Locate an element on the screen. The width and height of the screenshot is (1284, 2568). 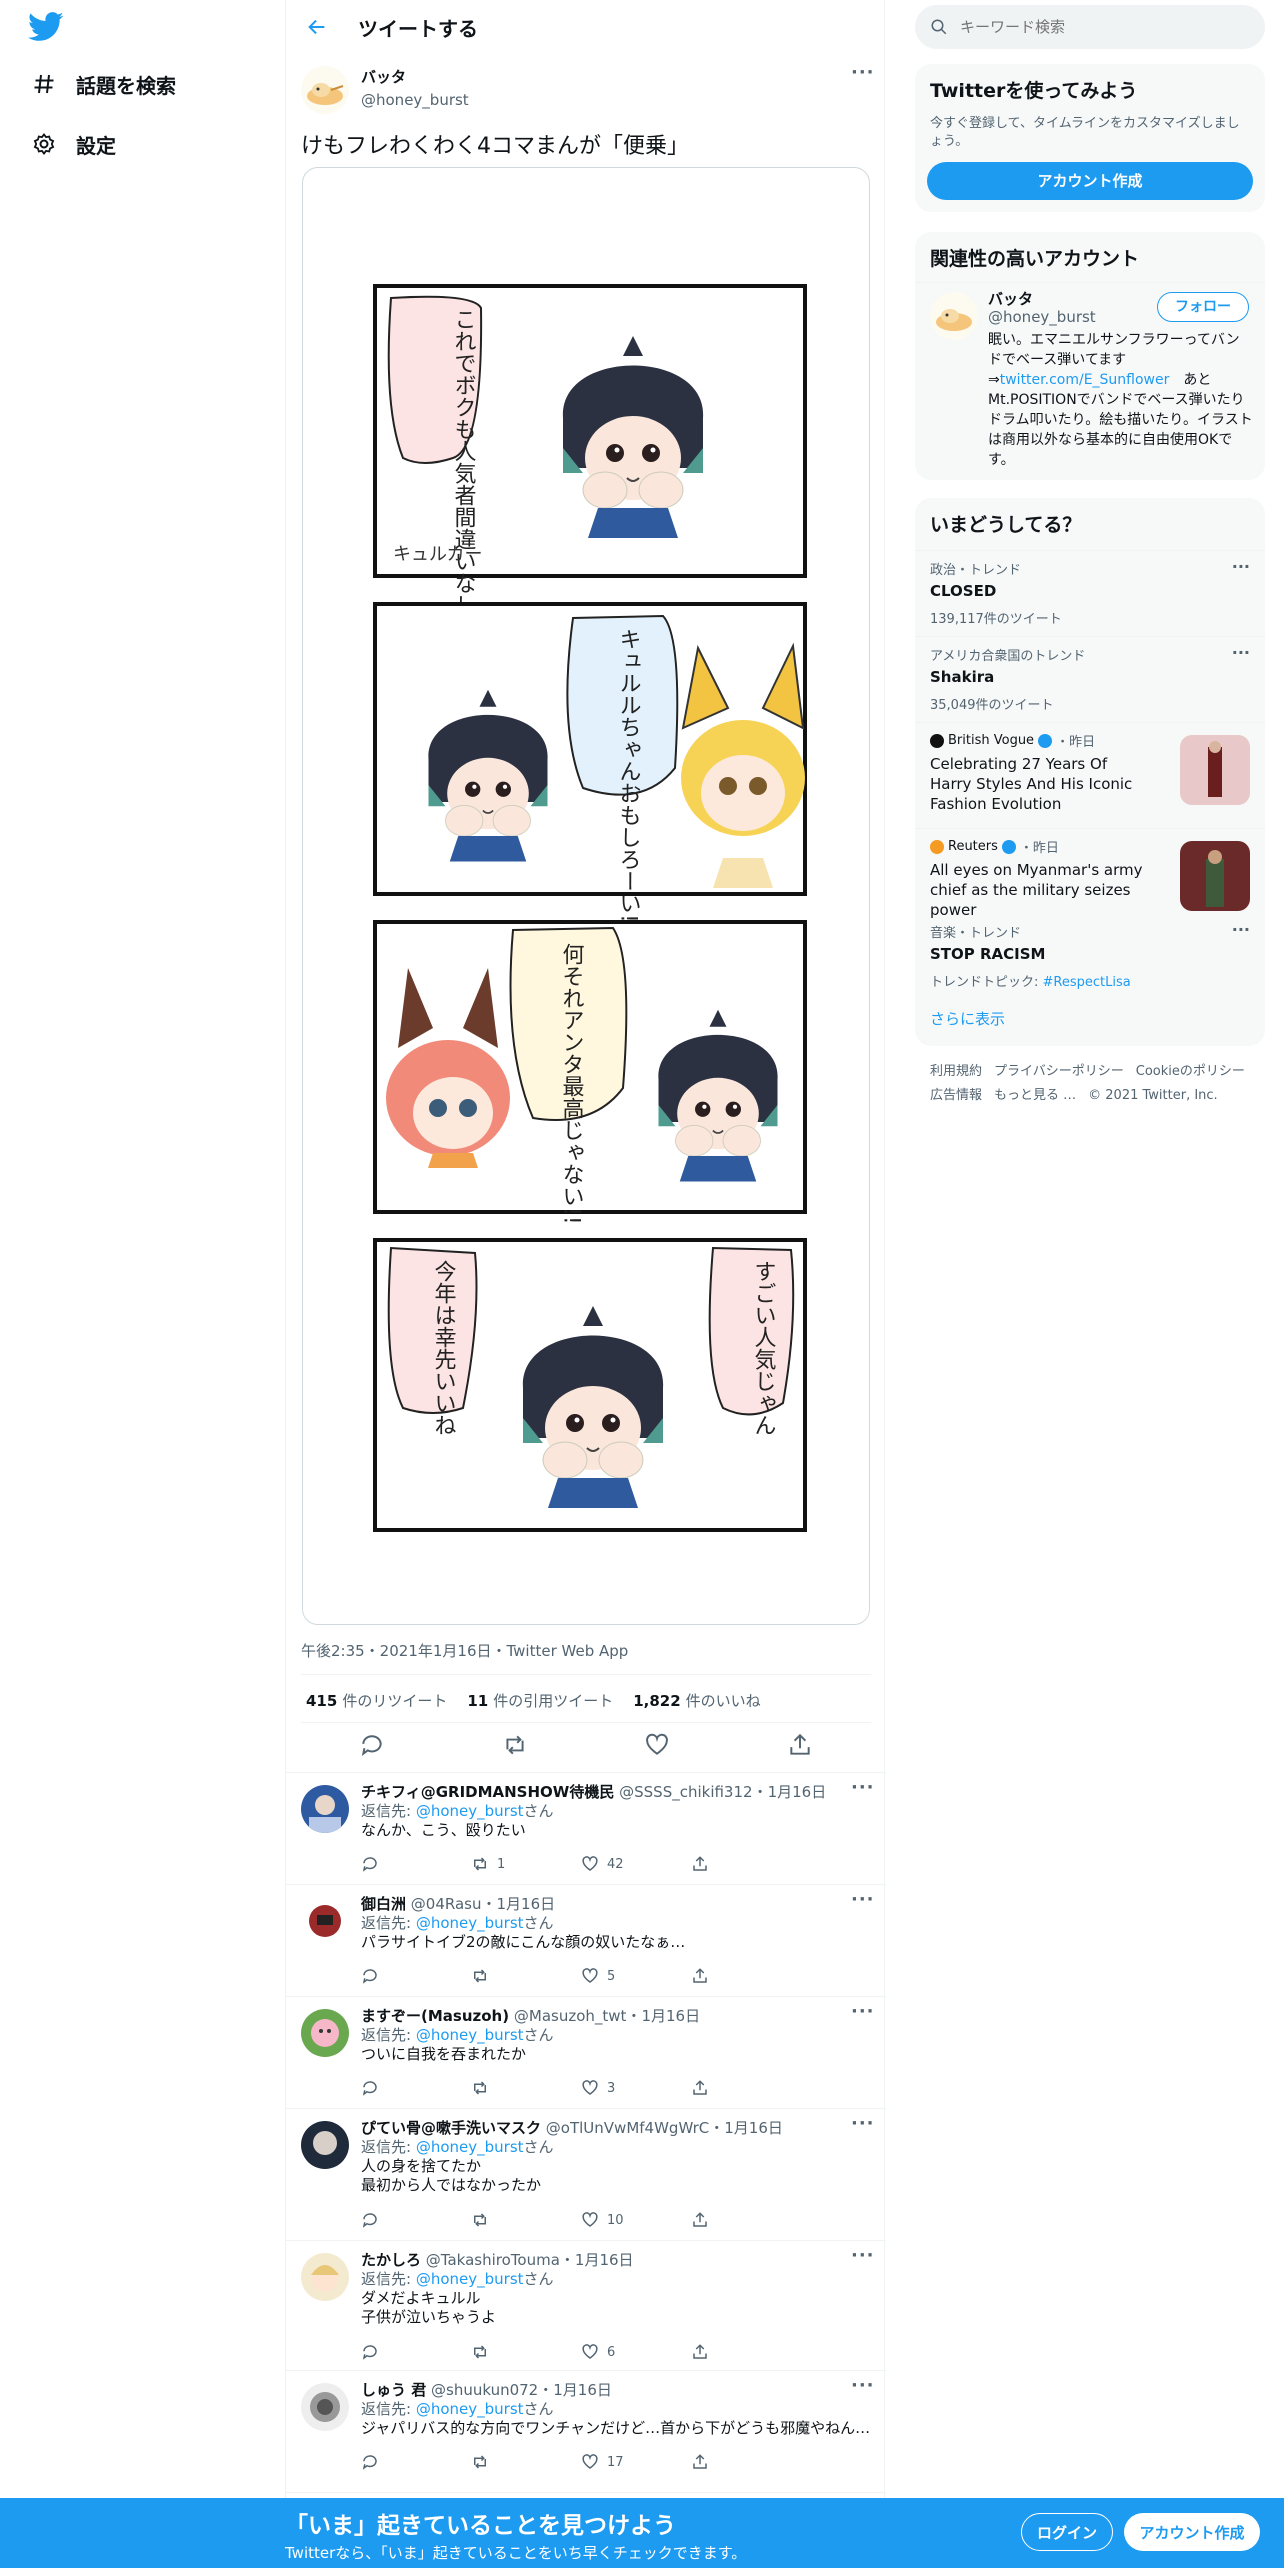
reply-author-handle: @04Rasu is located at coordinates (446, 1904).